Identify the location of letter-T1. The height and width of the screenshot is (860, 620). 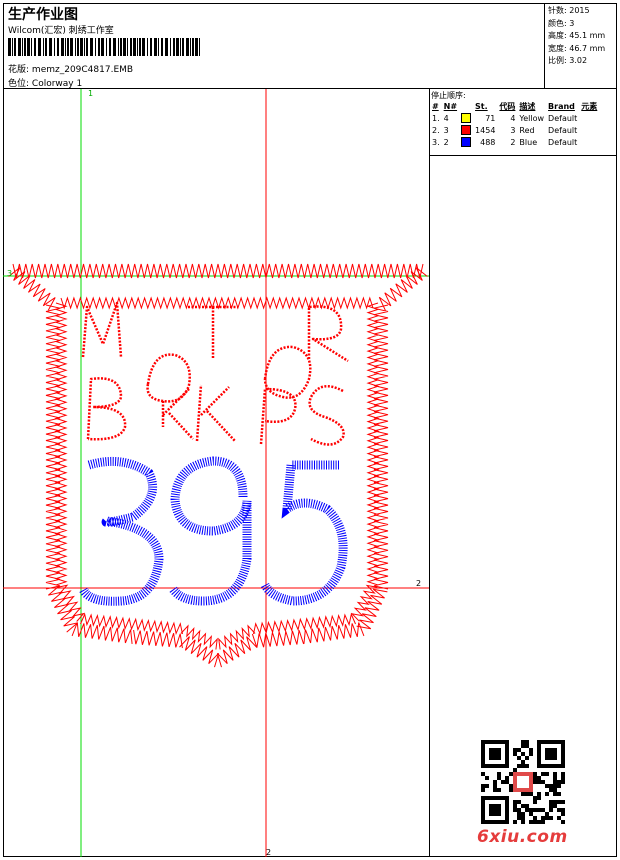
(213, 332).